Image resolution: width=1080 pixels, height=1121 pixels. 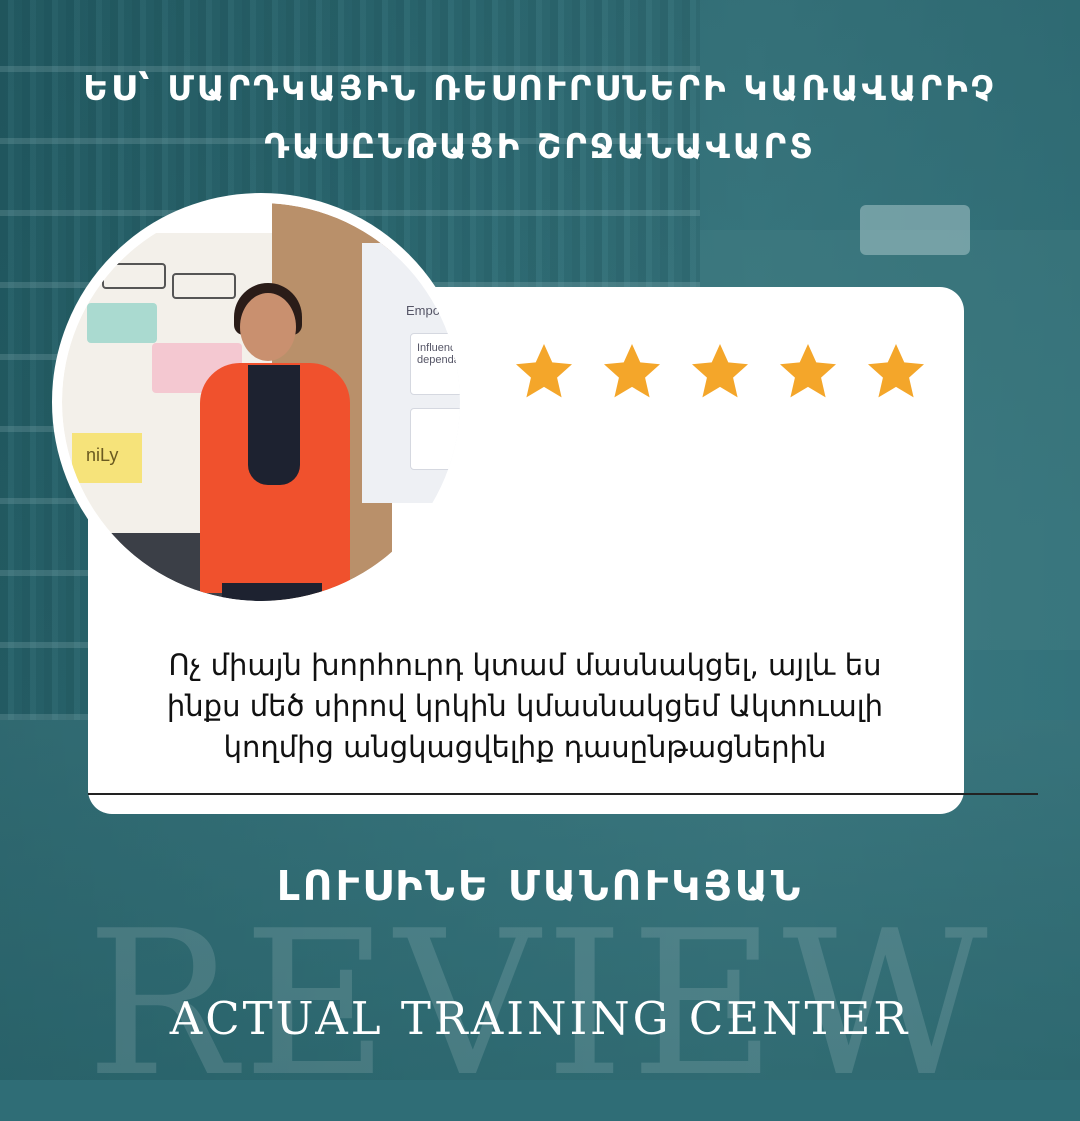 I want to click on person-head, so click(x=268, y=327).